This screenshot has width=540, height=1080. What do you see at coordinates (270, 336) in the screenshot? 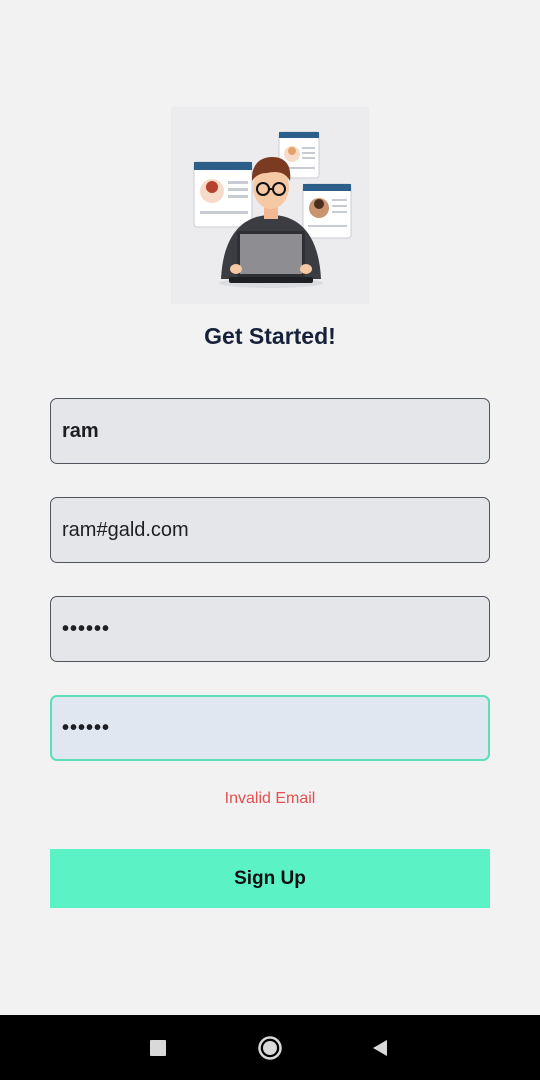
I see `page-title: Get Started!` at bounding box center [270, 336].